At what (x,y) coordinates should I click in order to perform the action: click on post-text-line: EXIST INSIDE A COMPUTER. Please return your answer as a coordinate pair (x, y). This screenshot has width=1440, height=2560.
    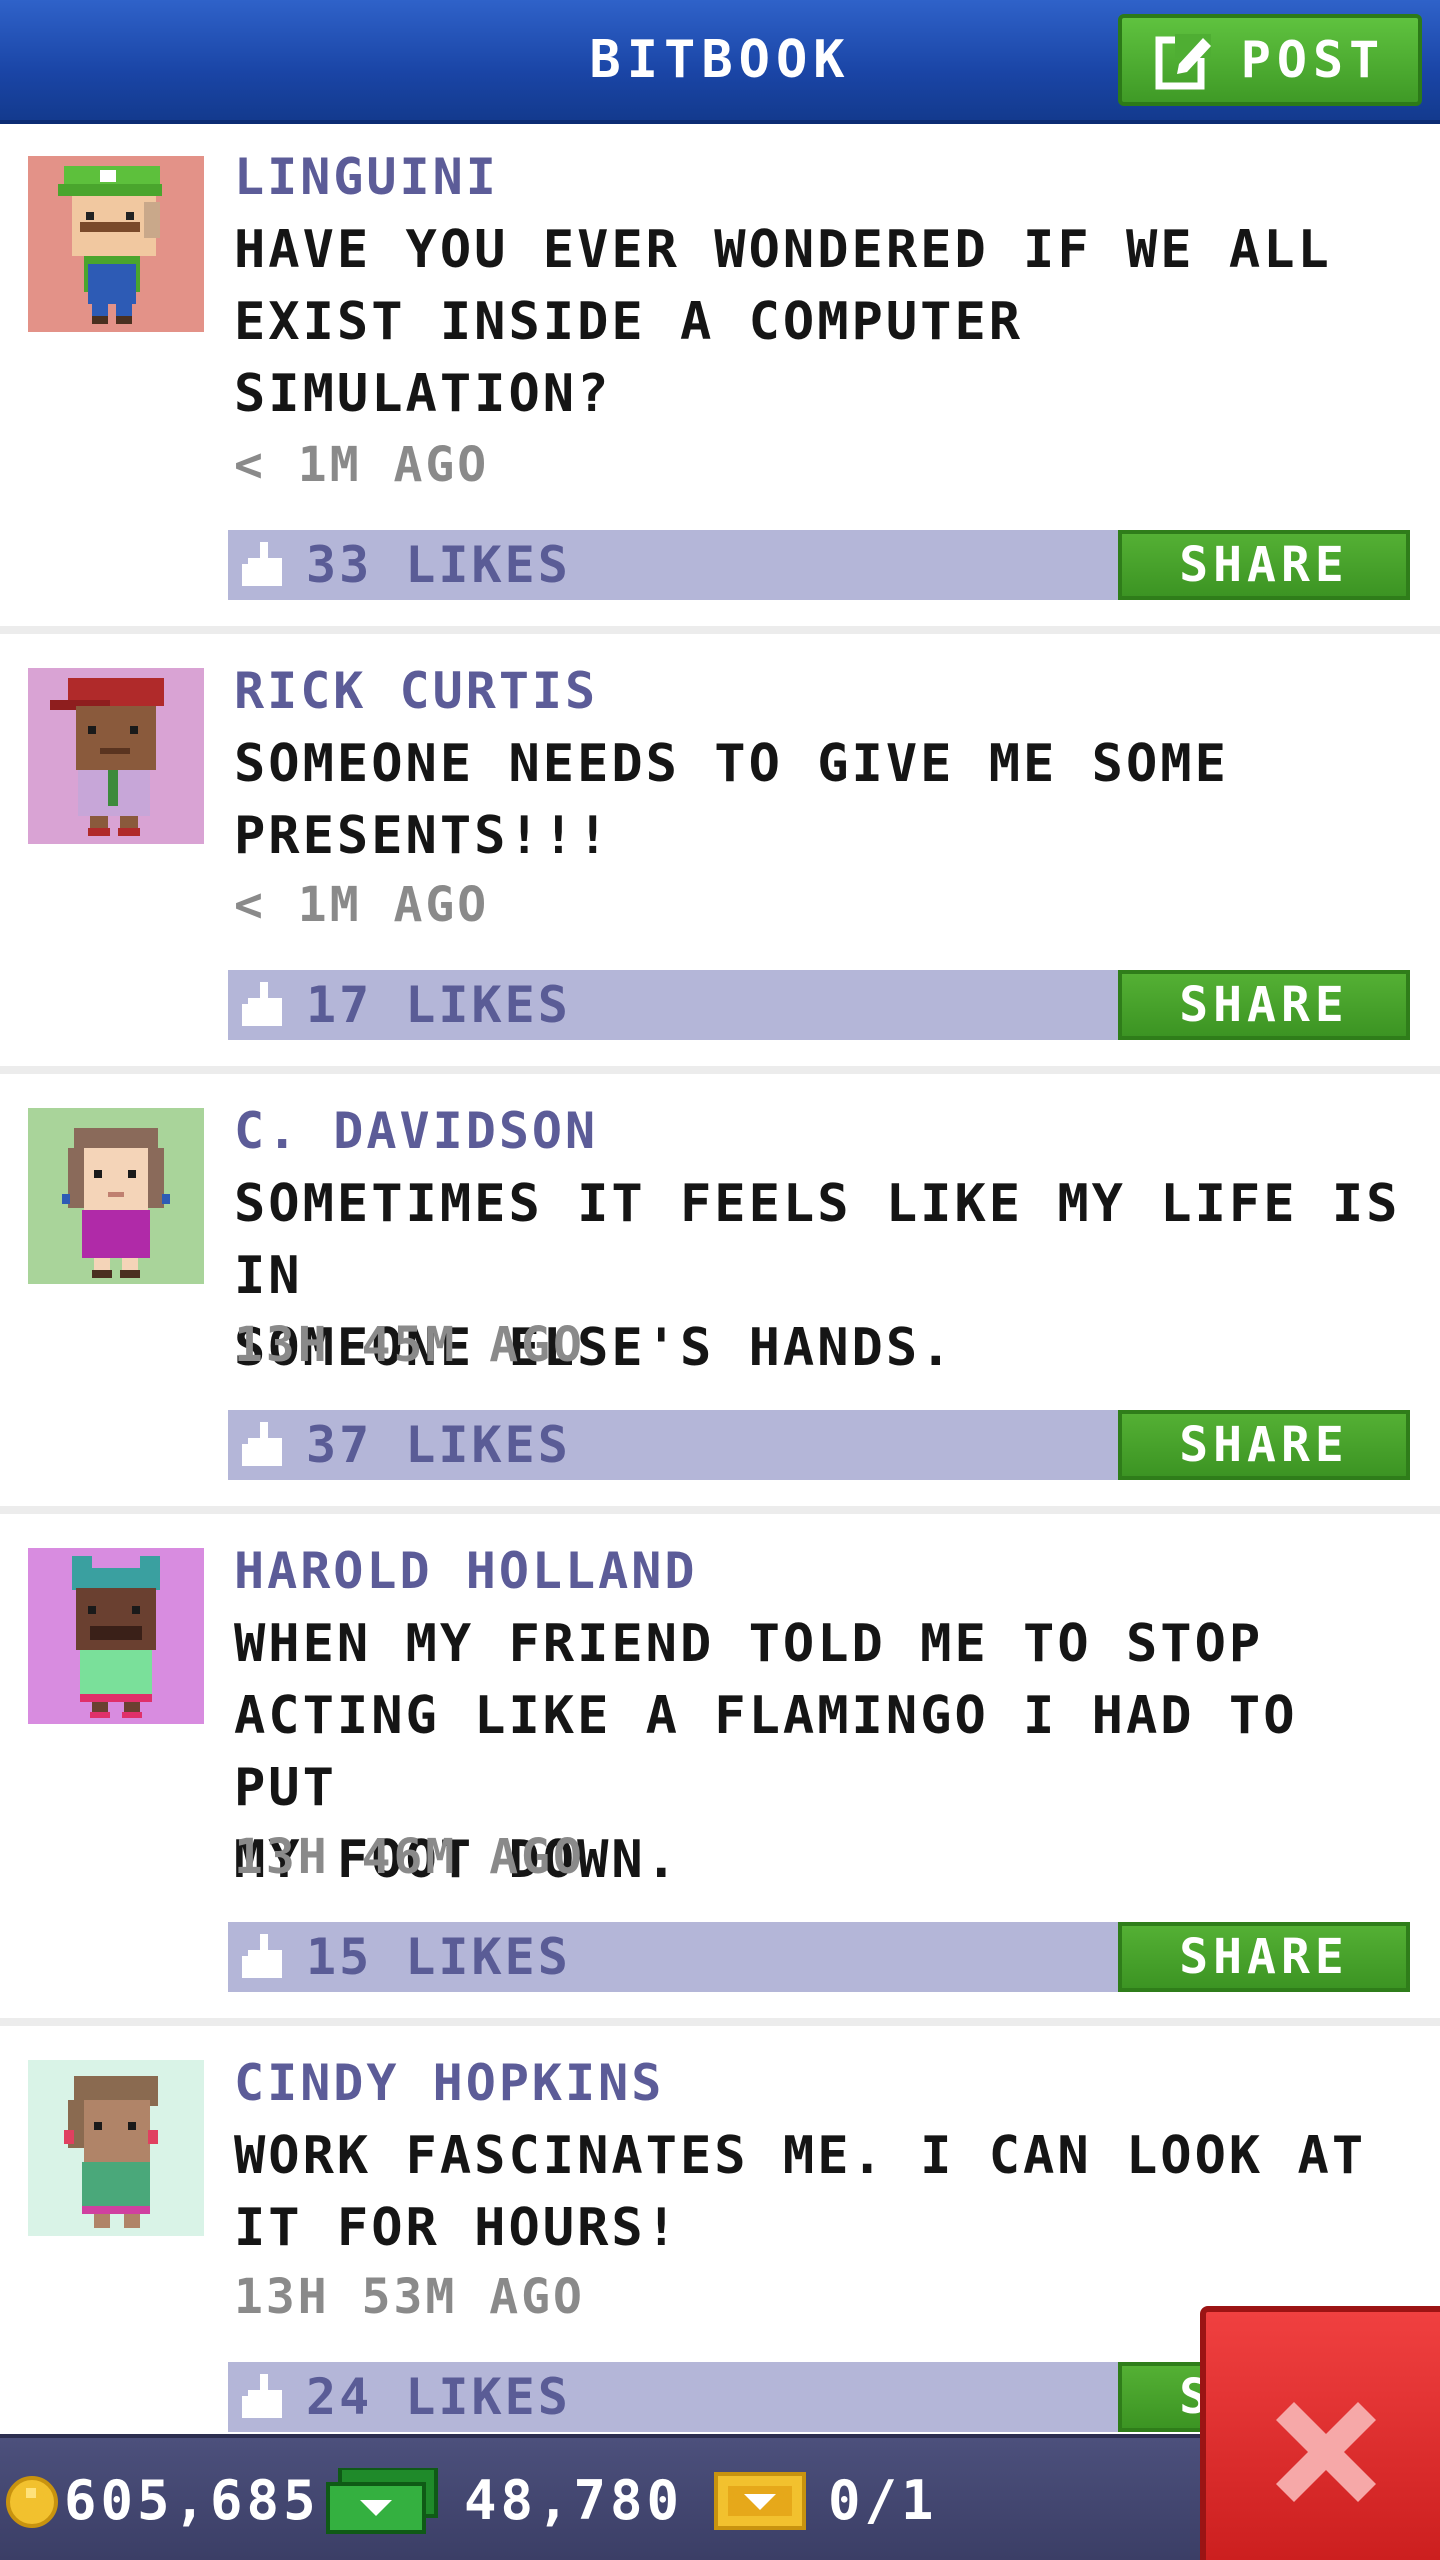
    Looking at the image, I should click on (629, 322).